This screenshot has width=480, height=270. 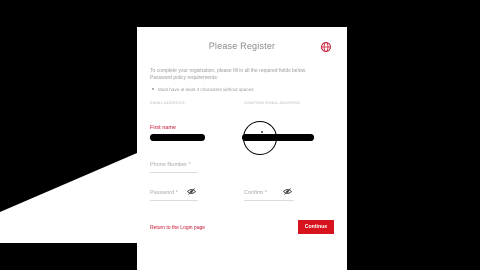 I want to click on globe-icon, so click(x=326, y=47).